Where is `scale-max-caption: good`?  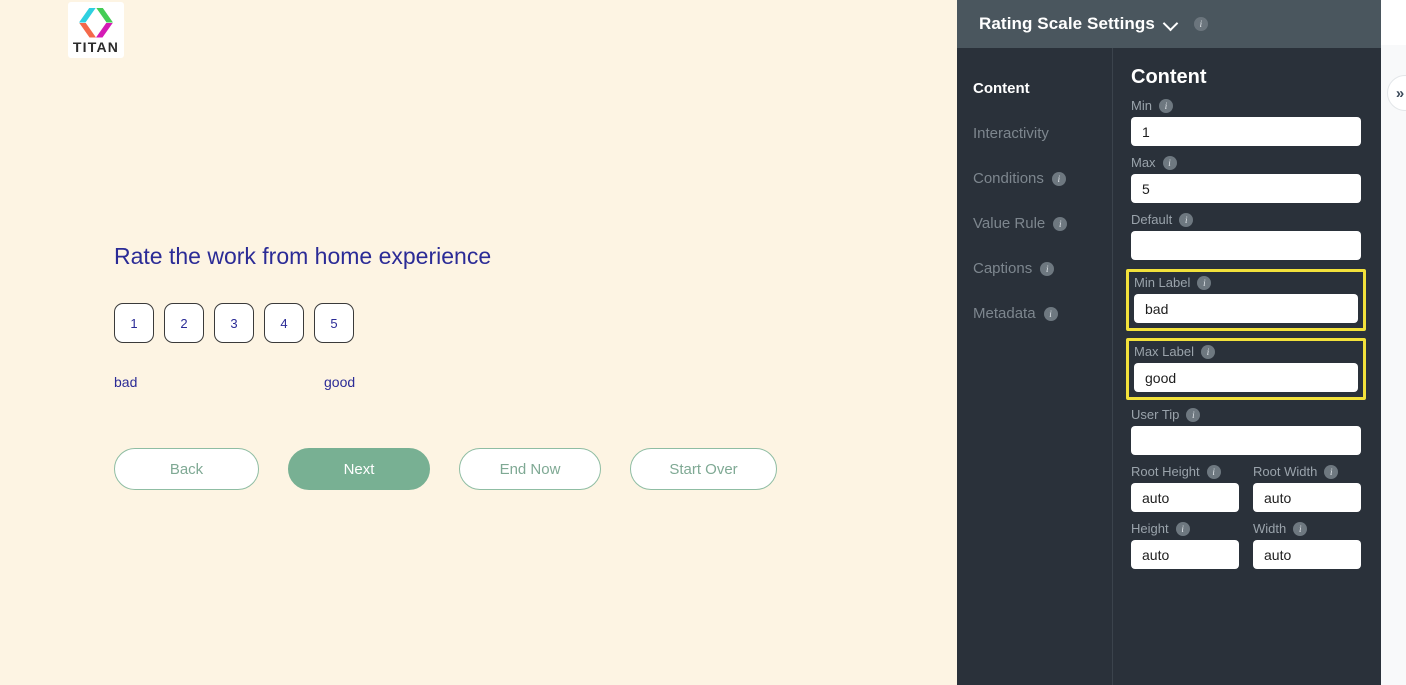
scale-max-caption: good is located at coordinates (340, 382).